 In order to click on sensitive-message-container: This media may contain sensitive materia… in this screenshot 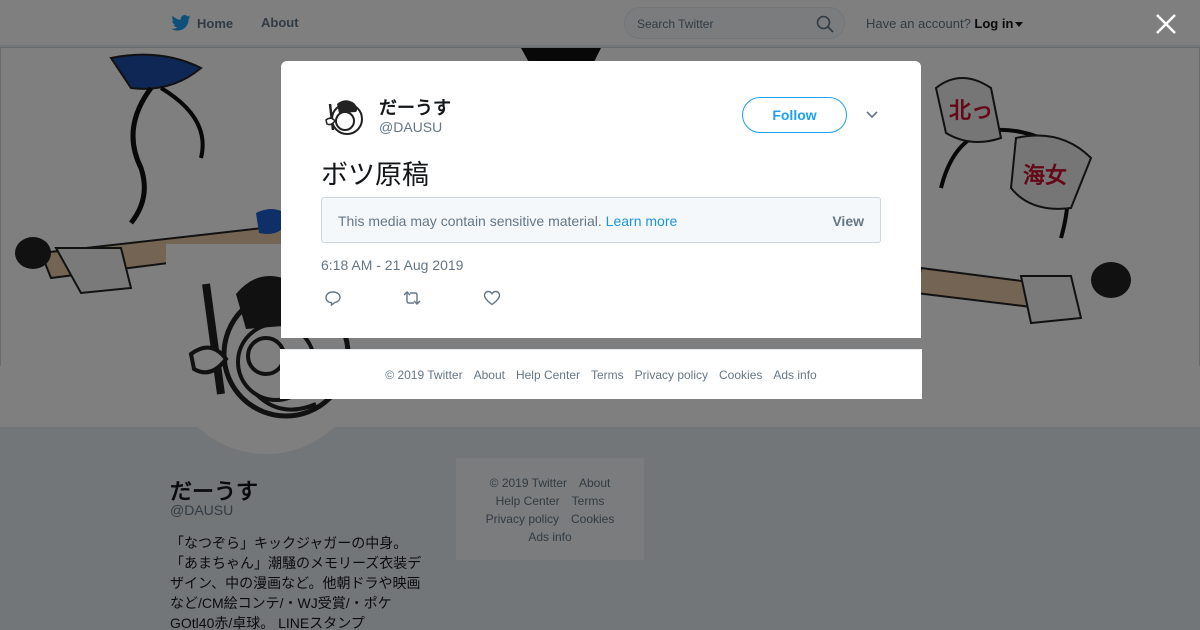, I will do `click(507, 221)`.